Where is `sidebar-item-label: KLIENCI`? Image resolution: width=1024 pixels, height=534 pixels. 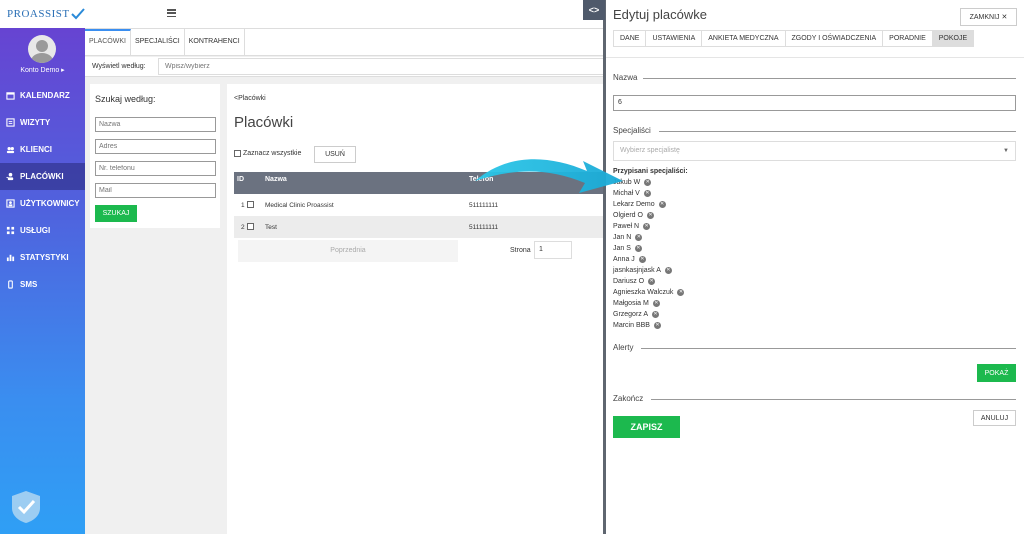 sidebar-item-label: KLIENCI is located at coordinates (36, 149).